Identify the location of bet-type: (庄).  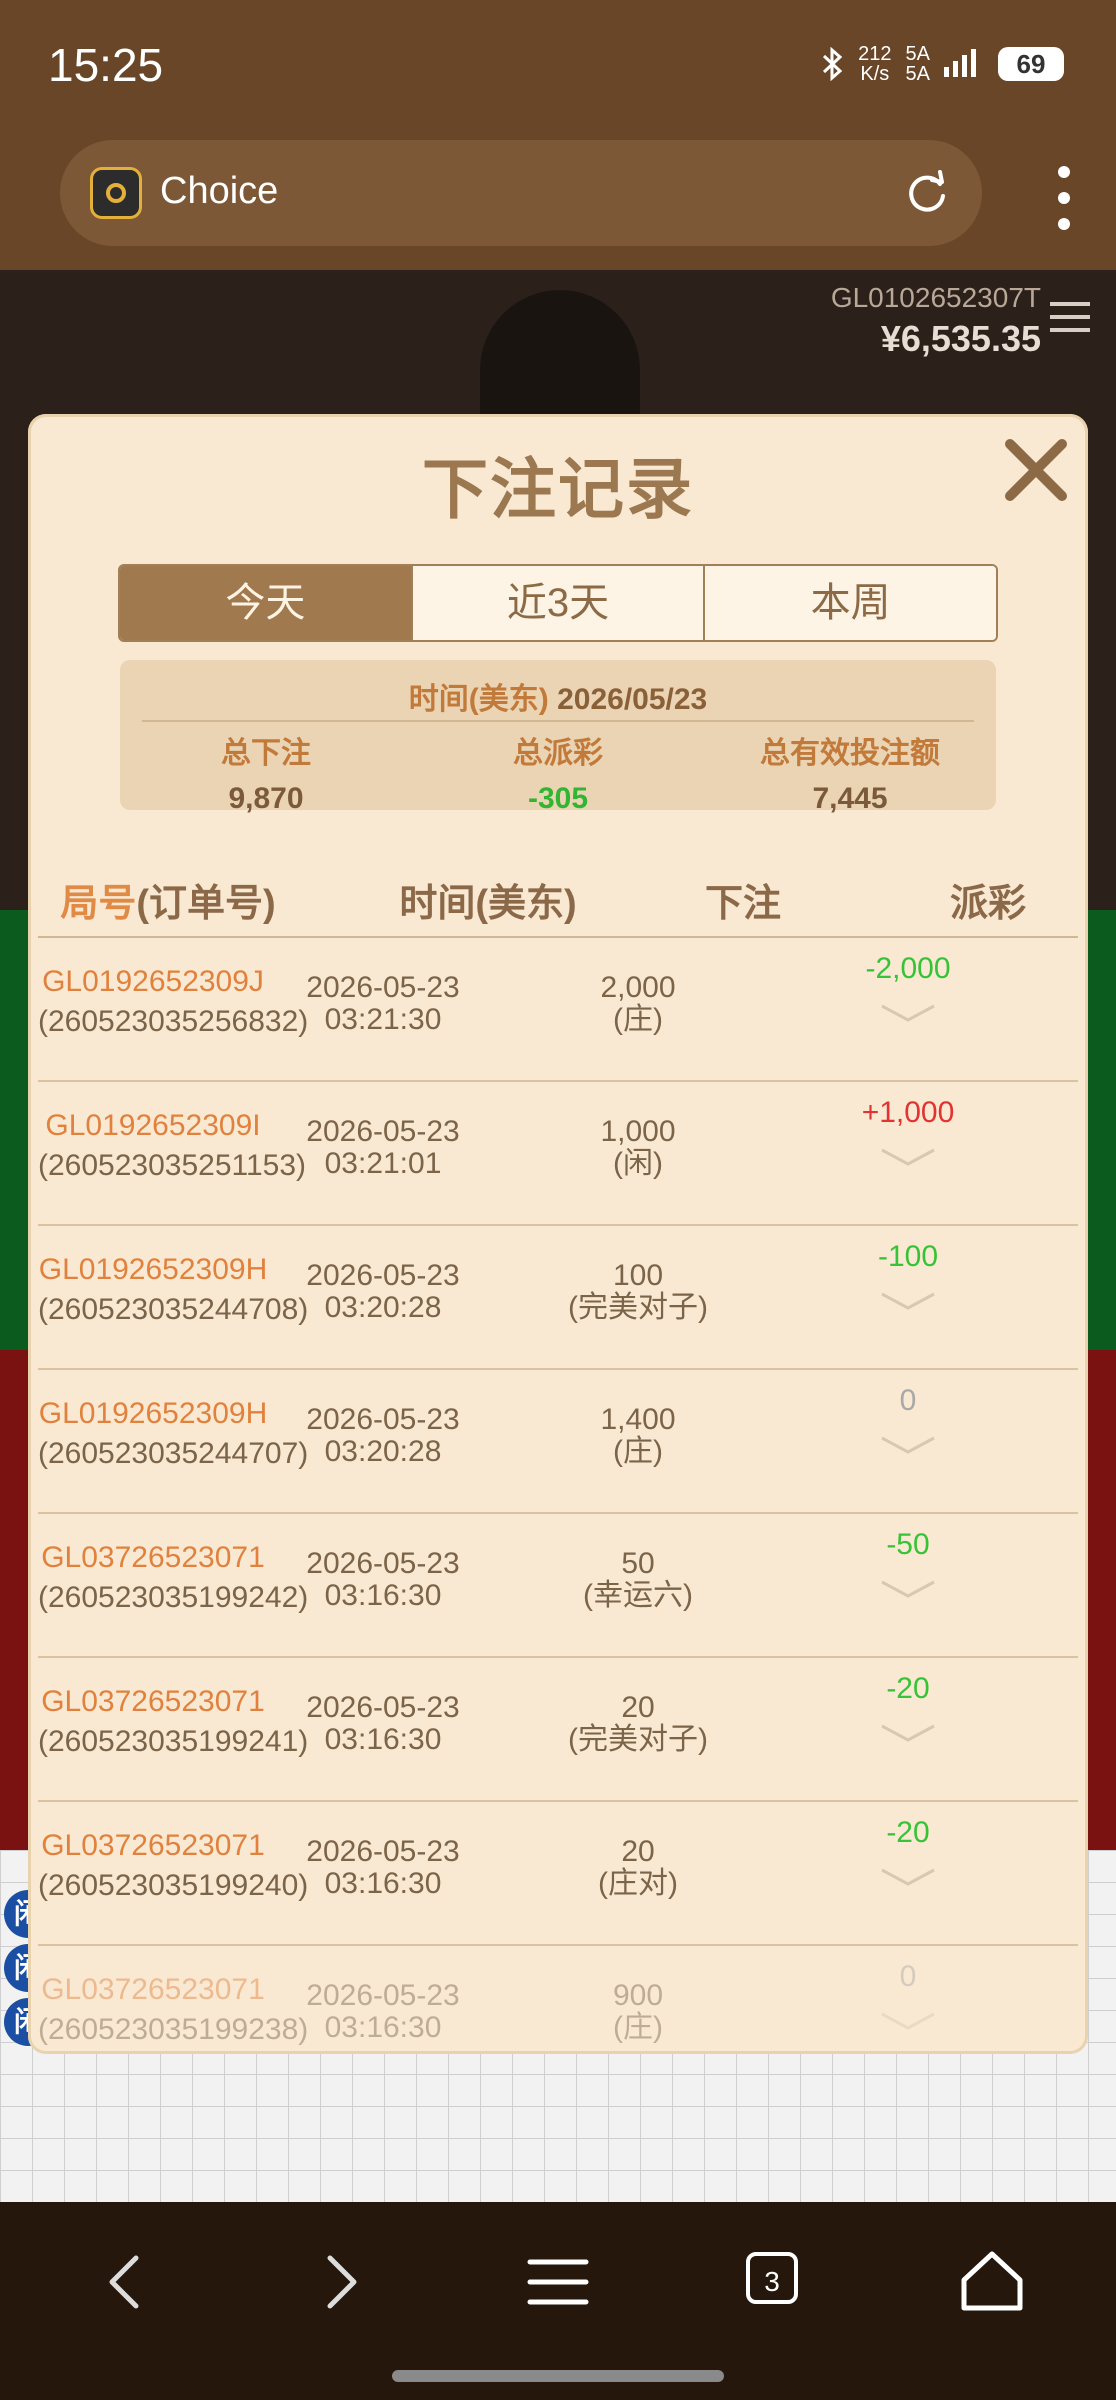
(638, 1451).